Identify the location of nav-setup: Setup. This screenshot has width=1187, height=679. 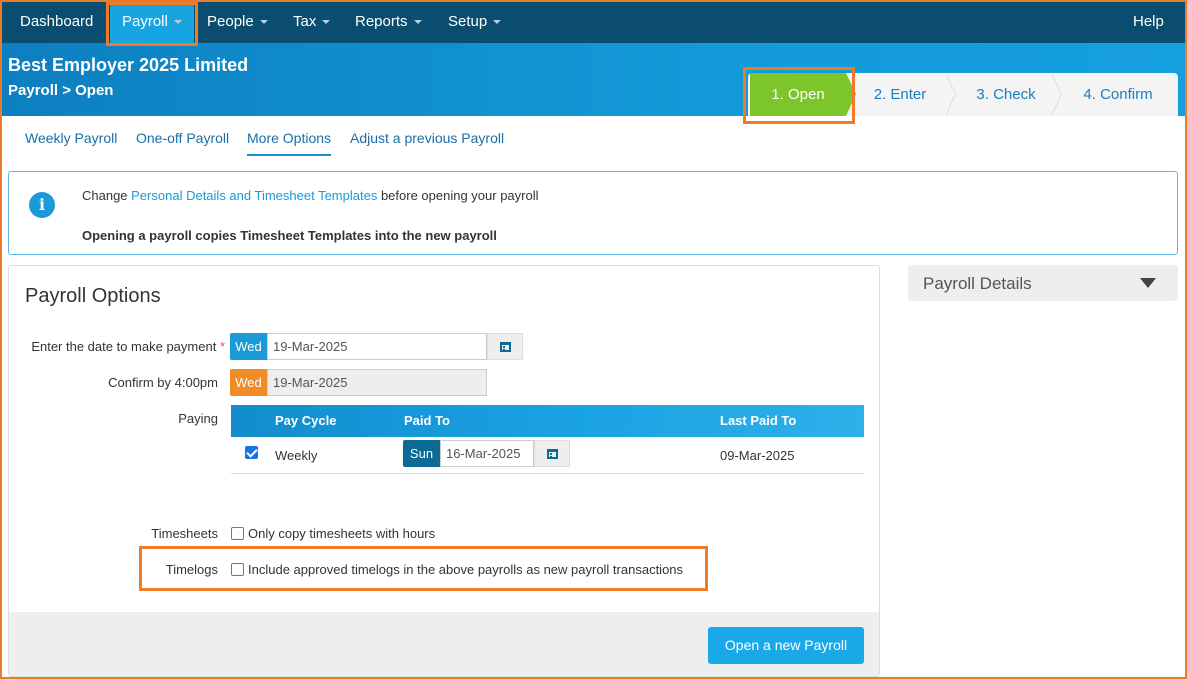
(474, 21).